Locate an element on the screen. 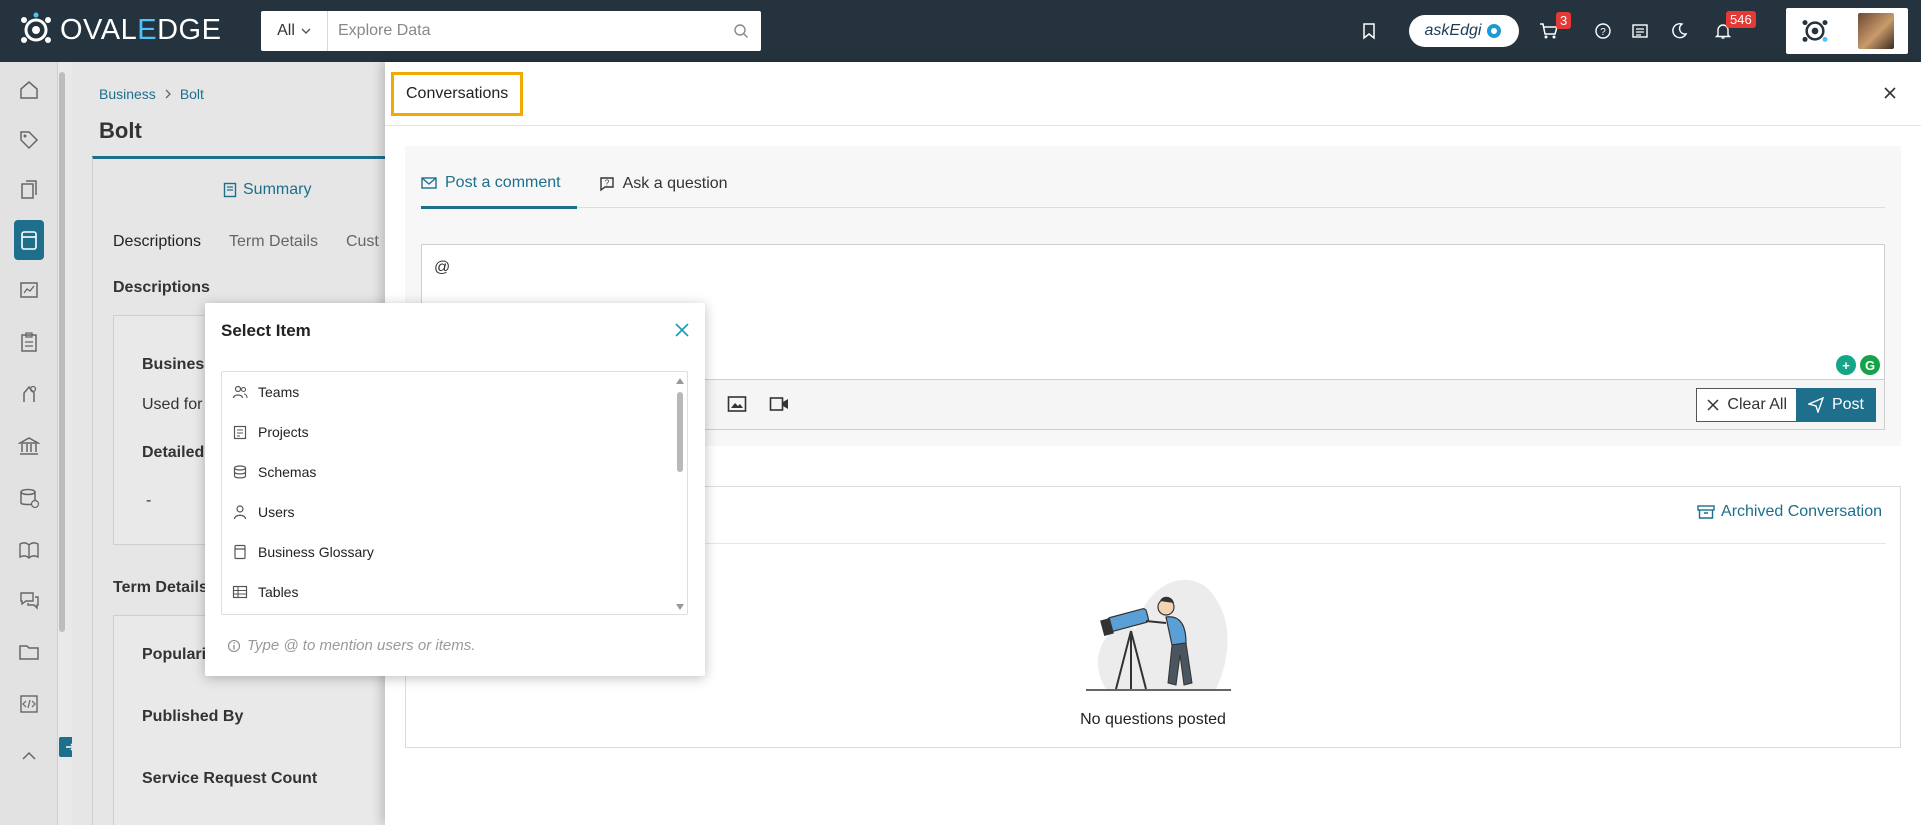 The image size is (1921, 825). search-scope-select: All is located at coordinates (294, 31).